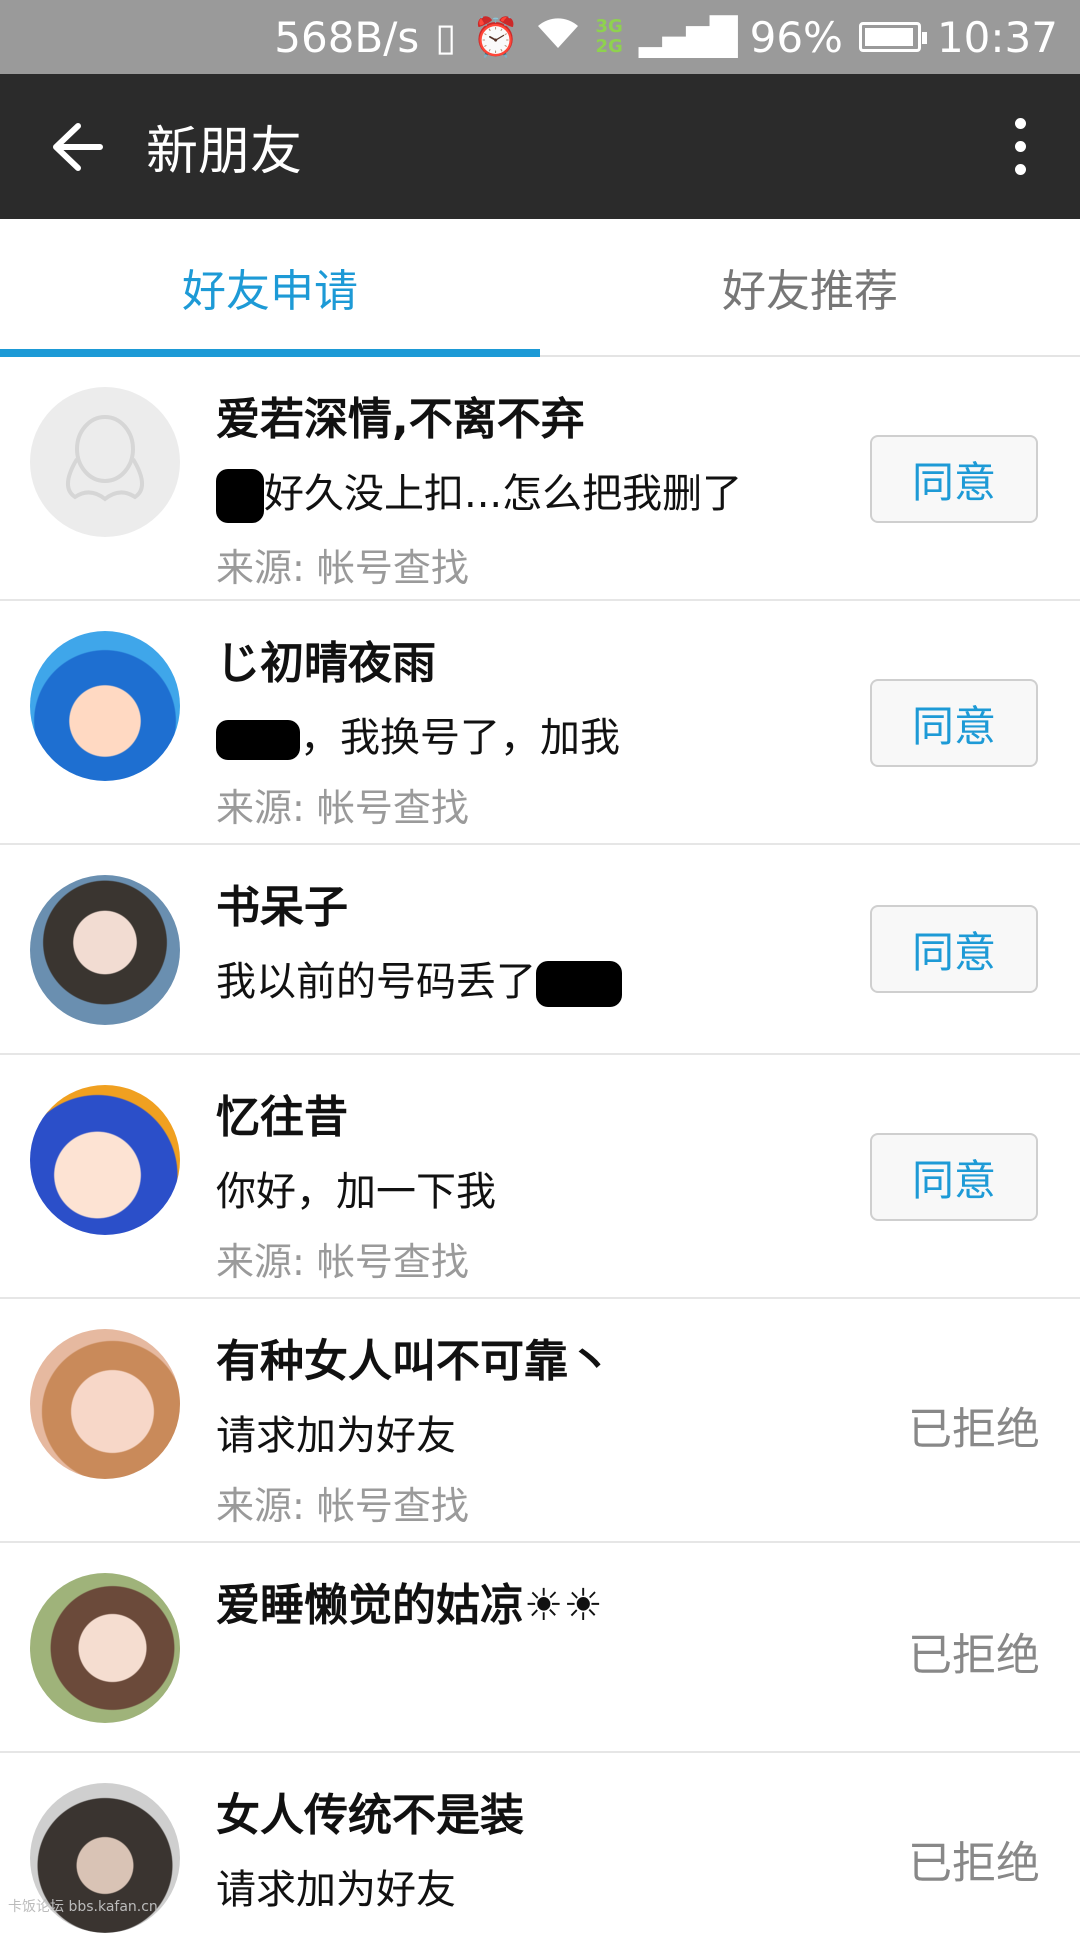  I want to click on battery-percent: 96%, so click(796, 37).